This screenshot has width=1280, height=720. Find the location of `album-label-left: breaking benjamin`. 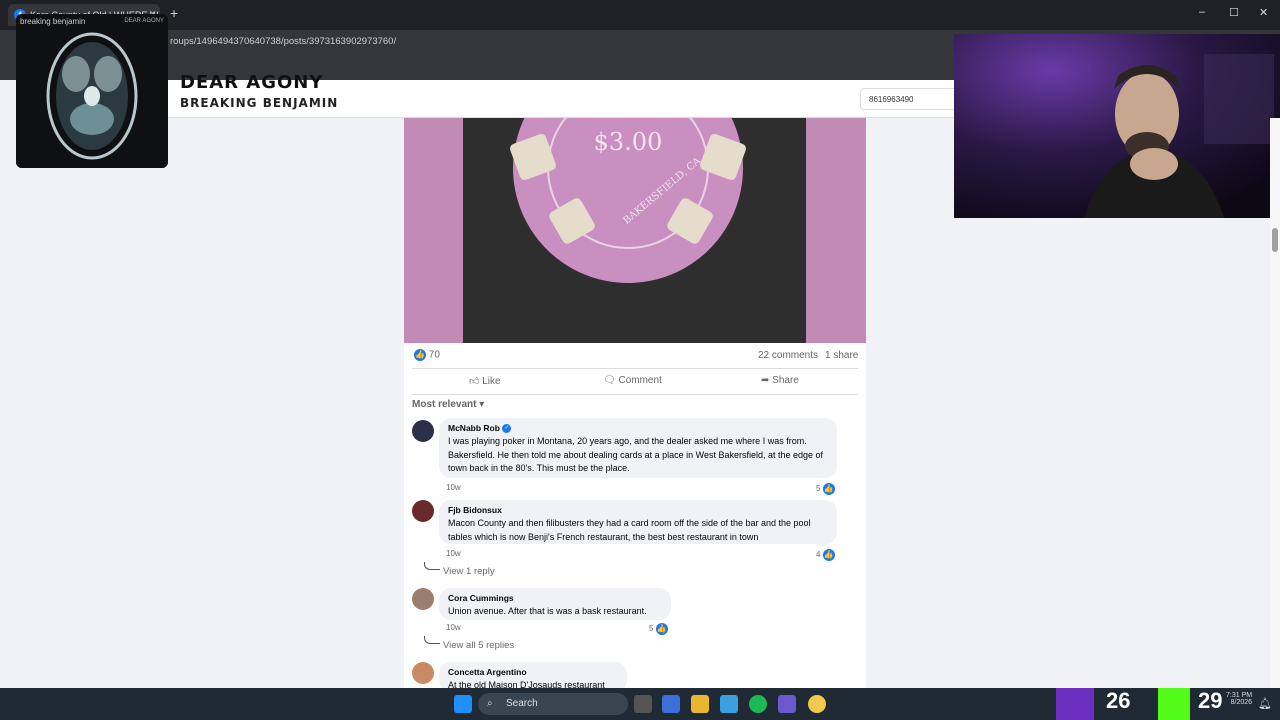

album-label-left: breaking benjamin is located at coordinates (53, 21).